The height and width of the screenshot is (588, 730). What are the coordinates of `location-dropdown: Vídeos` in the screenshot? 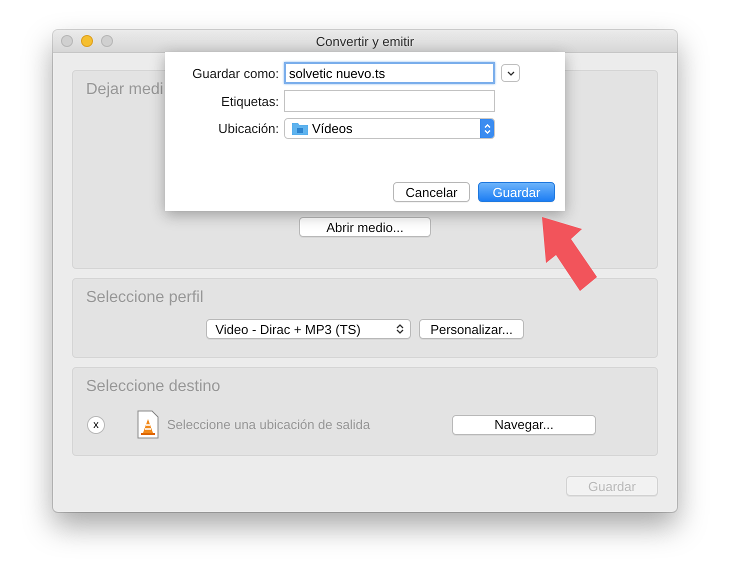 It's located at (389, 128).